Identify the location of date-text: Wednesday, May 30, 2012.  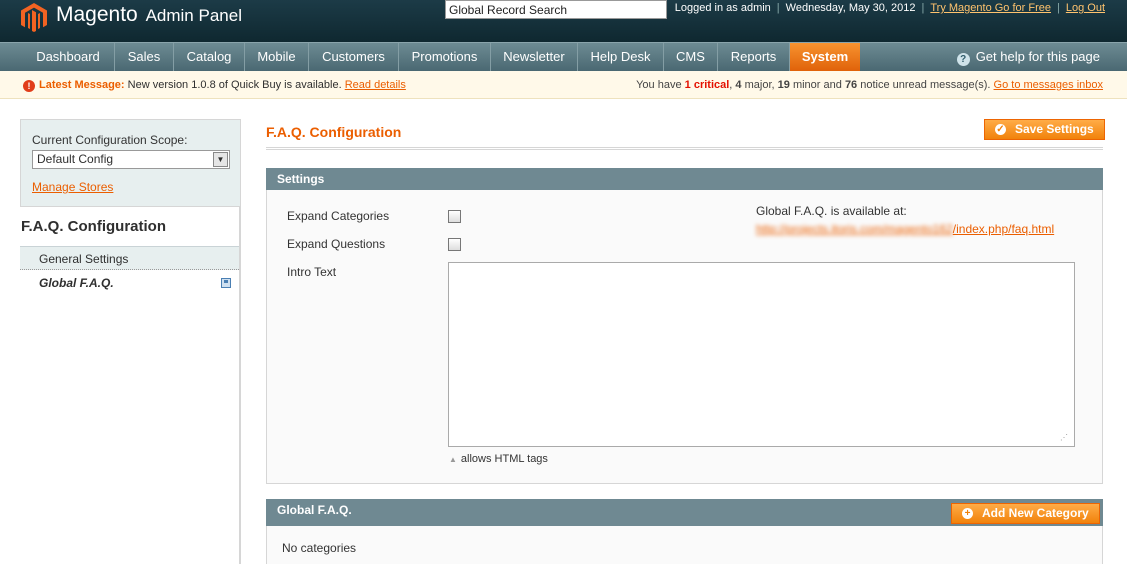
(850, 8).